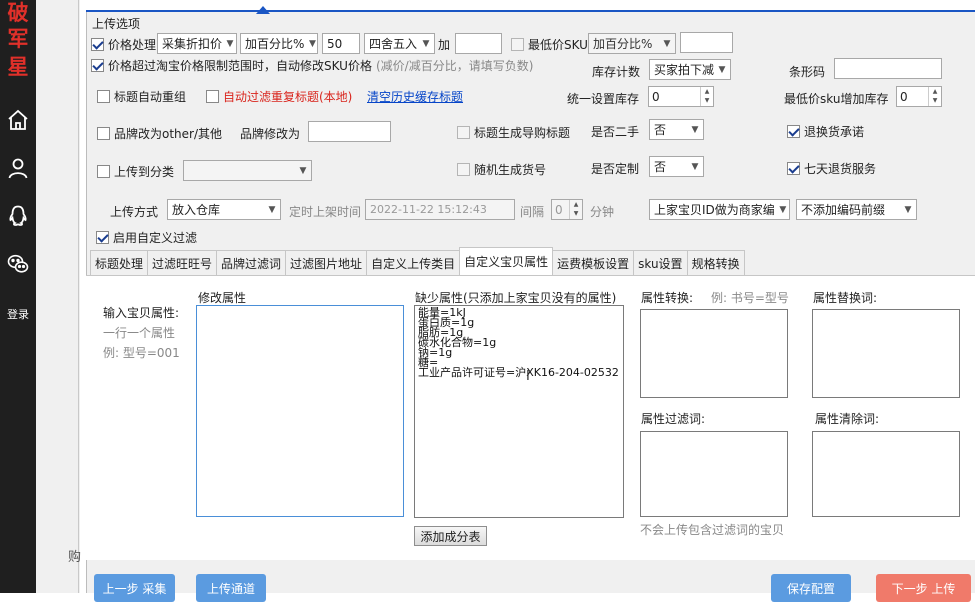  What do you see at coordinates (923, 588) in the screenshot?
I see `next-step-upload-button: 下一步 上传` at bounding box center [923, 588].